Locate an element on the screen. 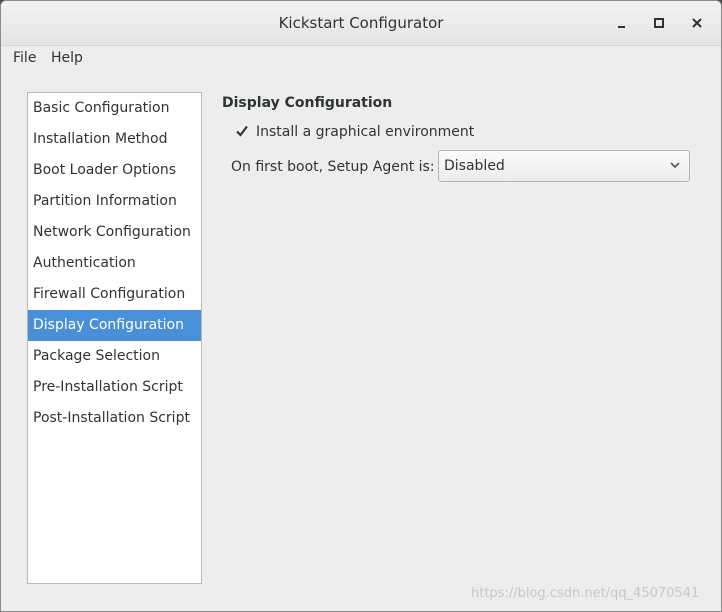 This screenshot has width=722, height=612. dropdown-value: Disabled is located at coordinates (474, 166).